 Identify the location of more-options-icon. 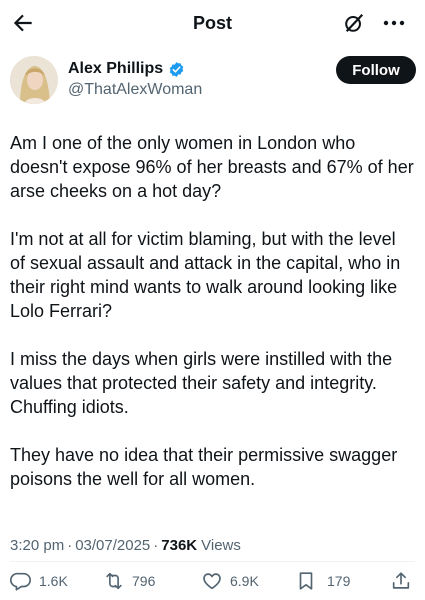
(394, 23).